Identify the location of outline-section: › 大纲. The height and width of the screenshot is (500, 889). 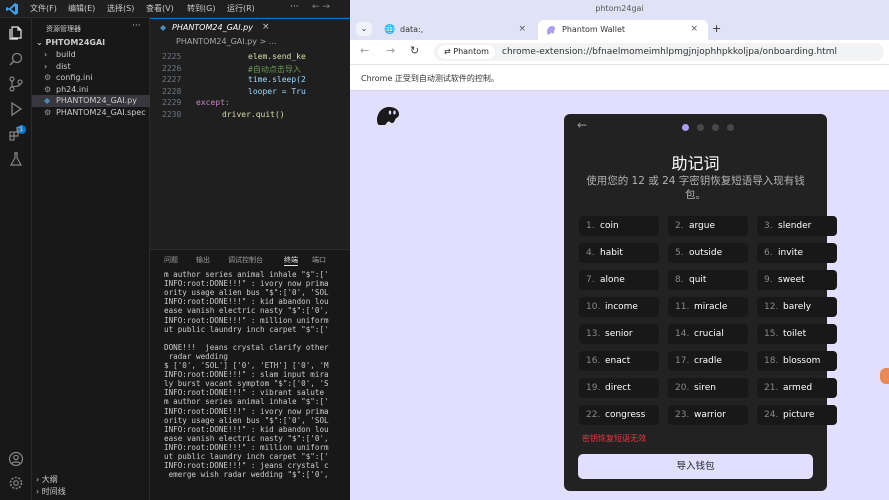
(47, 479).